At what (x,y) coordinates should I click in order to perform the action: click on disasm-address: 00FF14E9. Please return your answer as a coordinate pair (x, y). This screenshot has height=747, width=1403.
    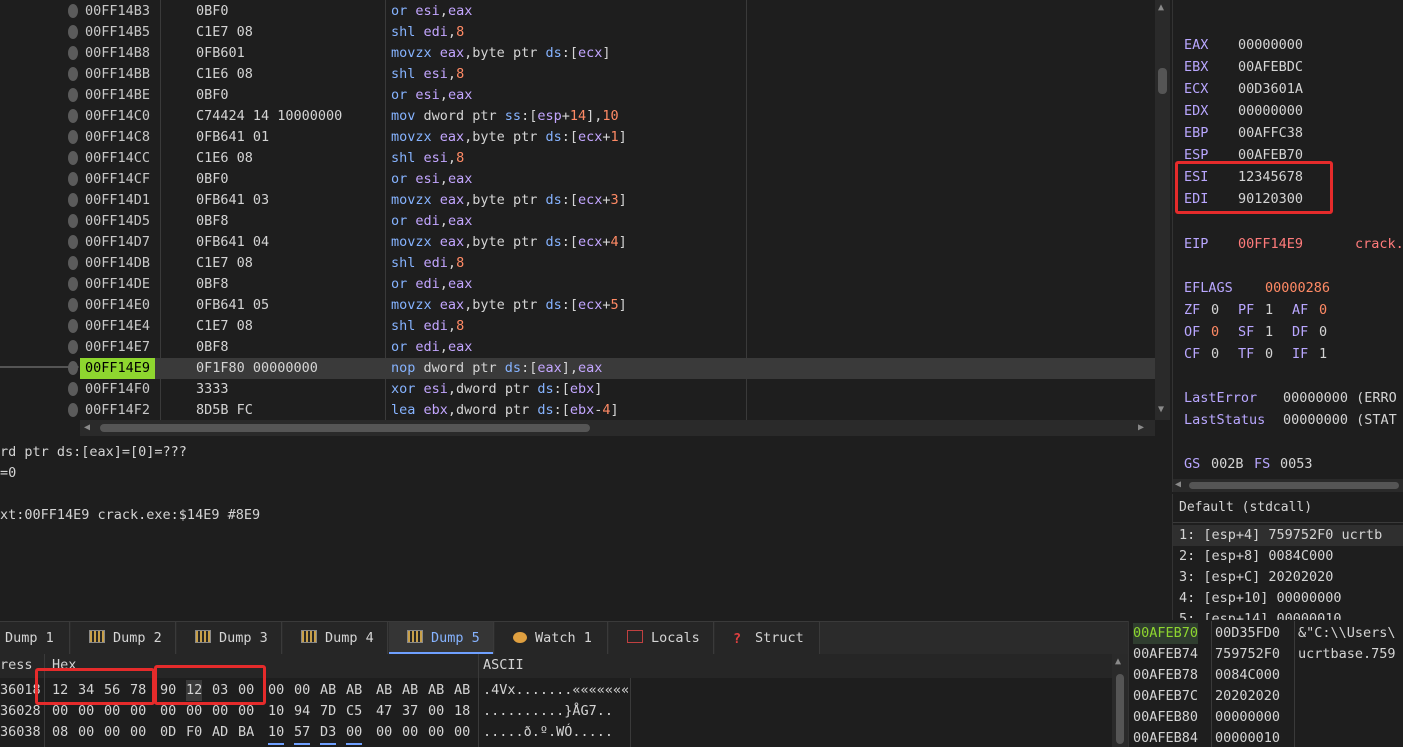
    Looking at the image, I should click on (118, 368).